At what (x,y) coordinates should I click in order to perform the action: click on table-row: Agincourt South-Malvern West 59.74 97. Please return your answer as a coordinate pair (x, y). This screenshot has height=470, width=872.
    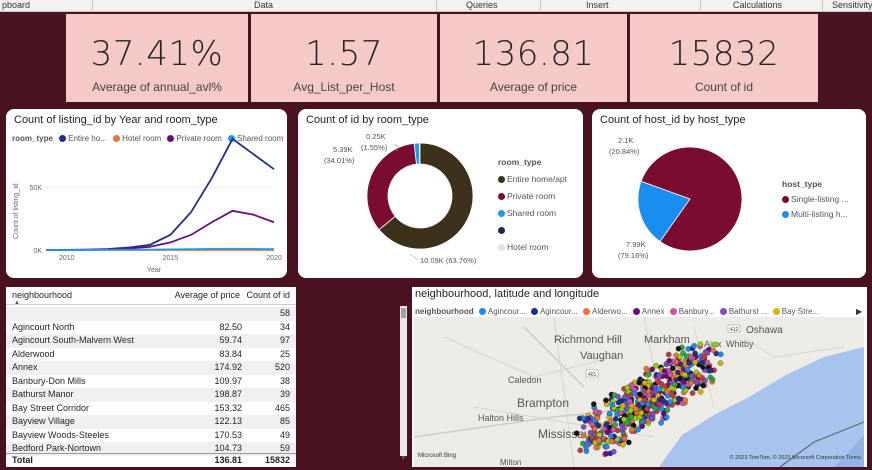
    Looking at the image, I should click on (151, 341).